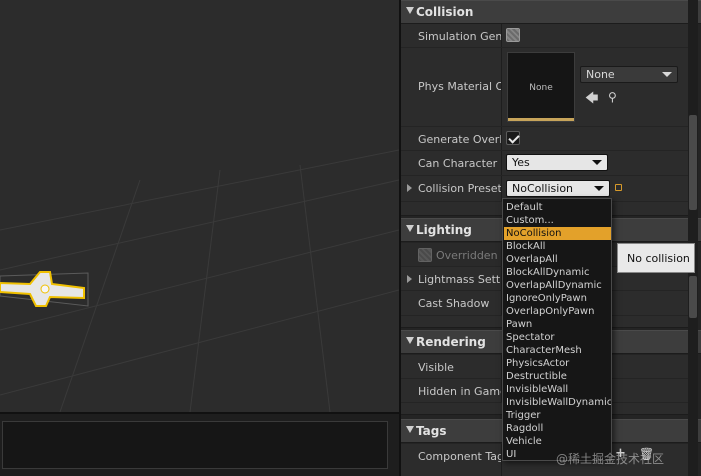 This screenshot has height=476, width=701. What do you see at coordinates (557, 376) in the screenshot?
I see `dropdown-option: Destructible` at bounding box center [557, 376].